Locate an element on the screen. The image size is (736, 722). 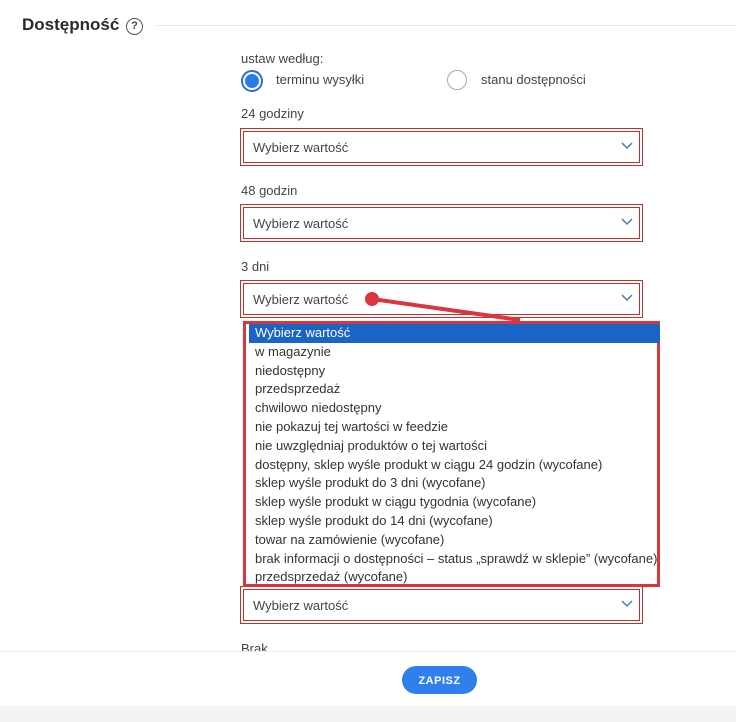
dropdown-option: w magazynie is located at coordinates (454, 352).